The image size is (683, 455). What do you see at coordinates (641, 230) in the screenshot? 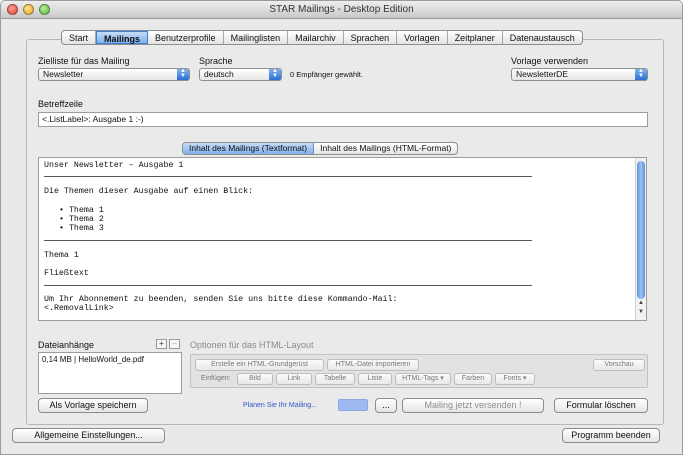
I see `scroll-thumb` at bounding box center [641, 230].